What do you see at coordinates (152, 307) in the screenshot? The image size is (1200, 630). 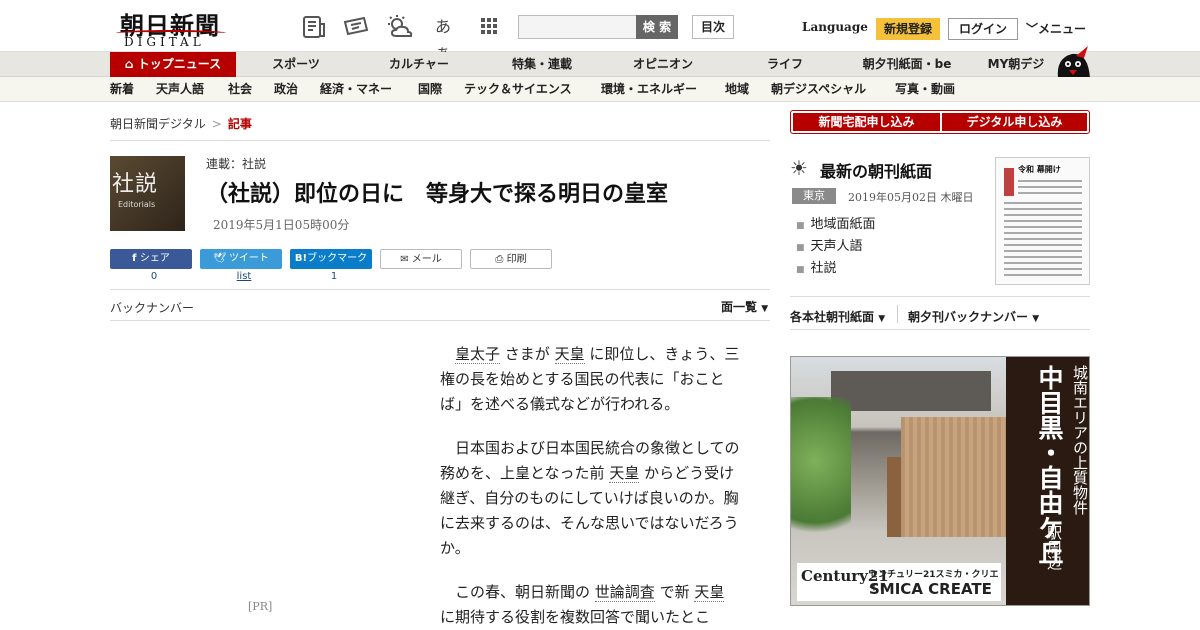 I see `backnumber-link: バックナンバー` at bounding box center [152, 307].